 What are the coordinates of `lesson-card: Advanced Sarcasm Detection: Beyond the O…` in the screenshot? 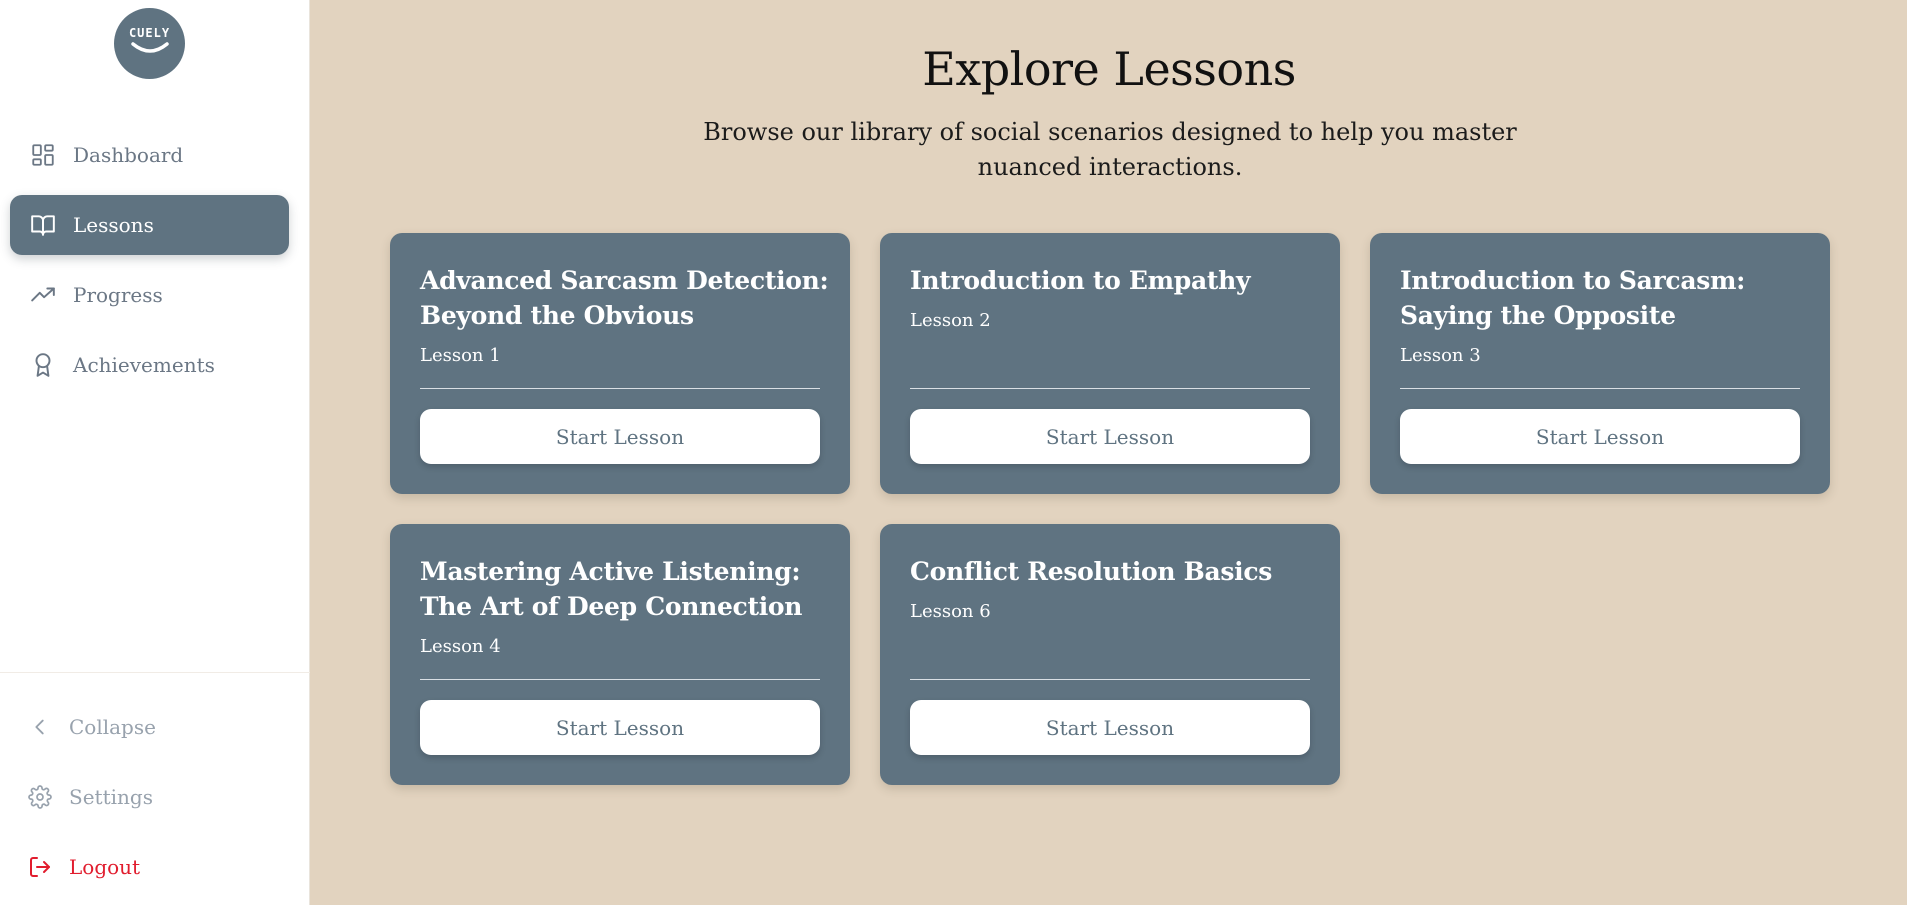 It's located at (620, 363).